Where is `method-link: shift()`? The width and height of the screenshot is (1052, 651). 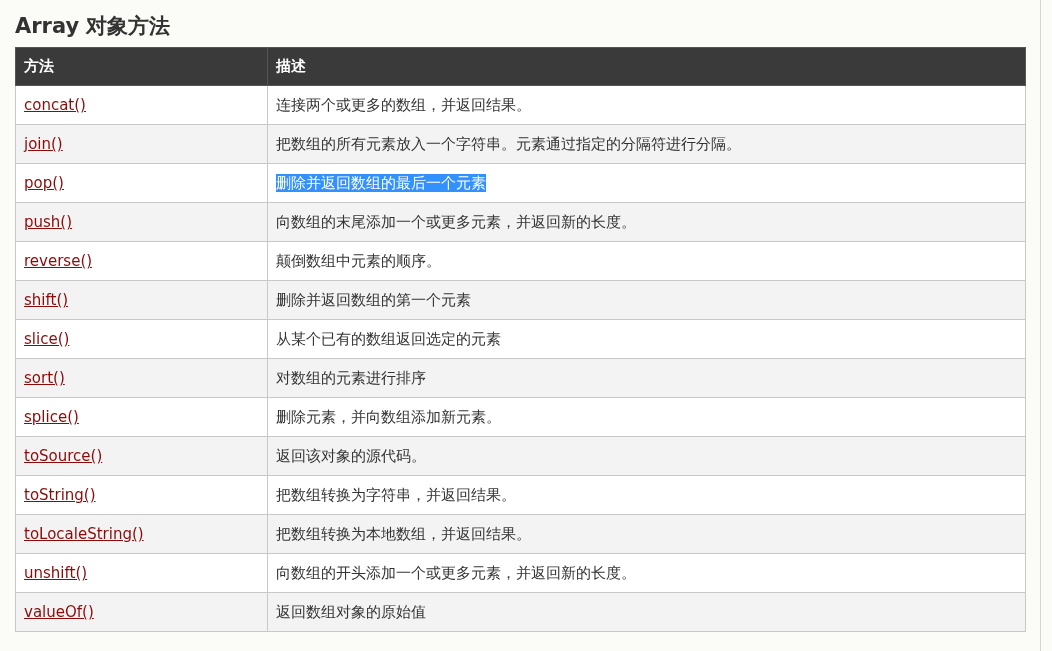
method-link: shift() is located at coordinates (46, 300).